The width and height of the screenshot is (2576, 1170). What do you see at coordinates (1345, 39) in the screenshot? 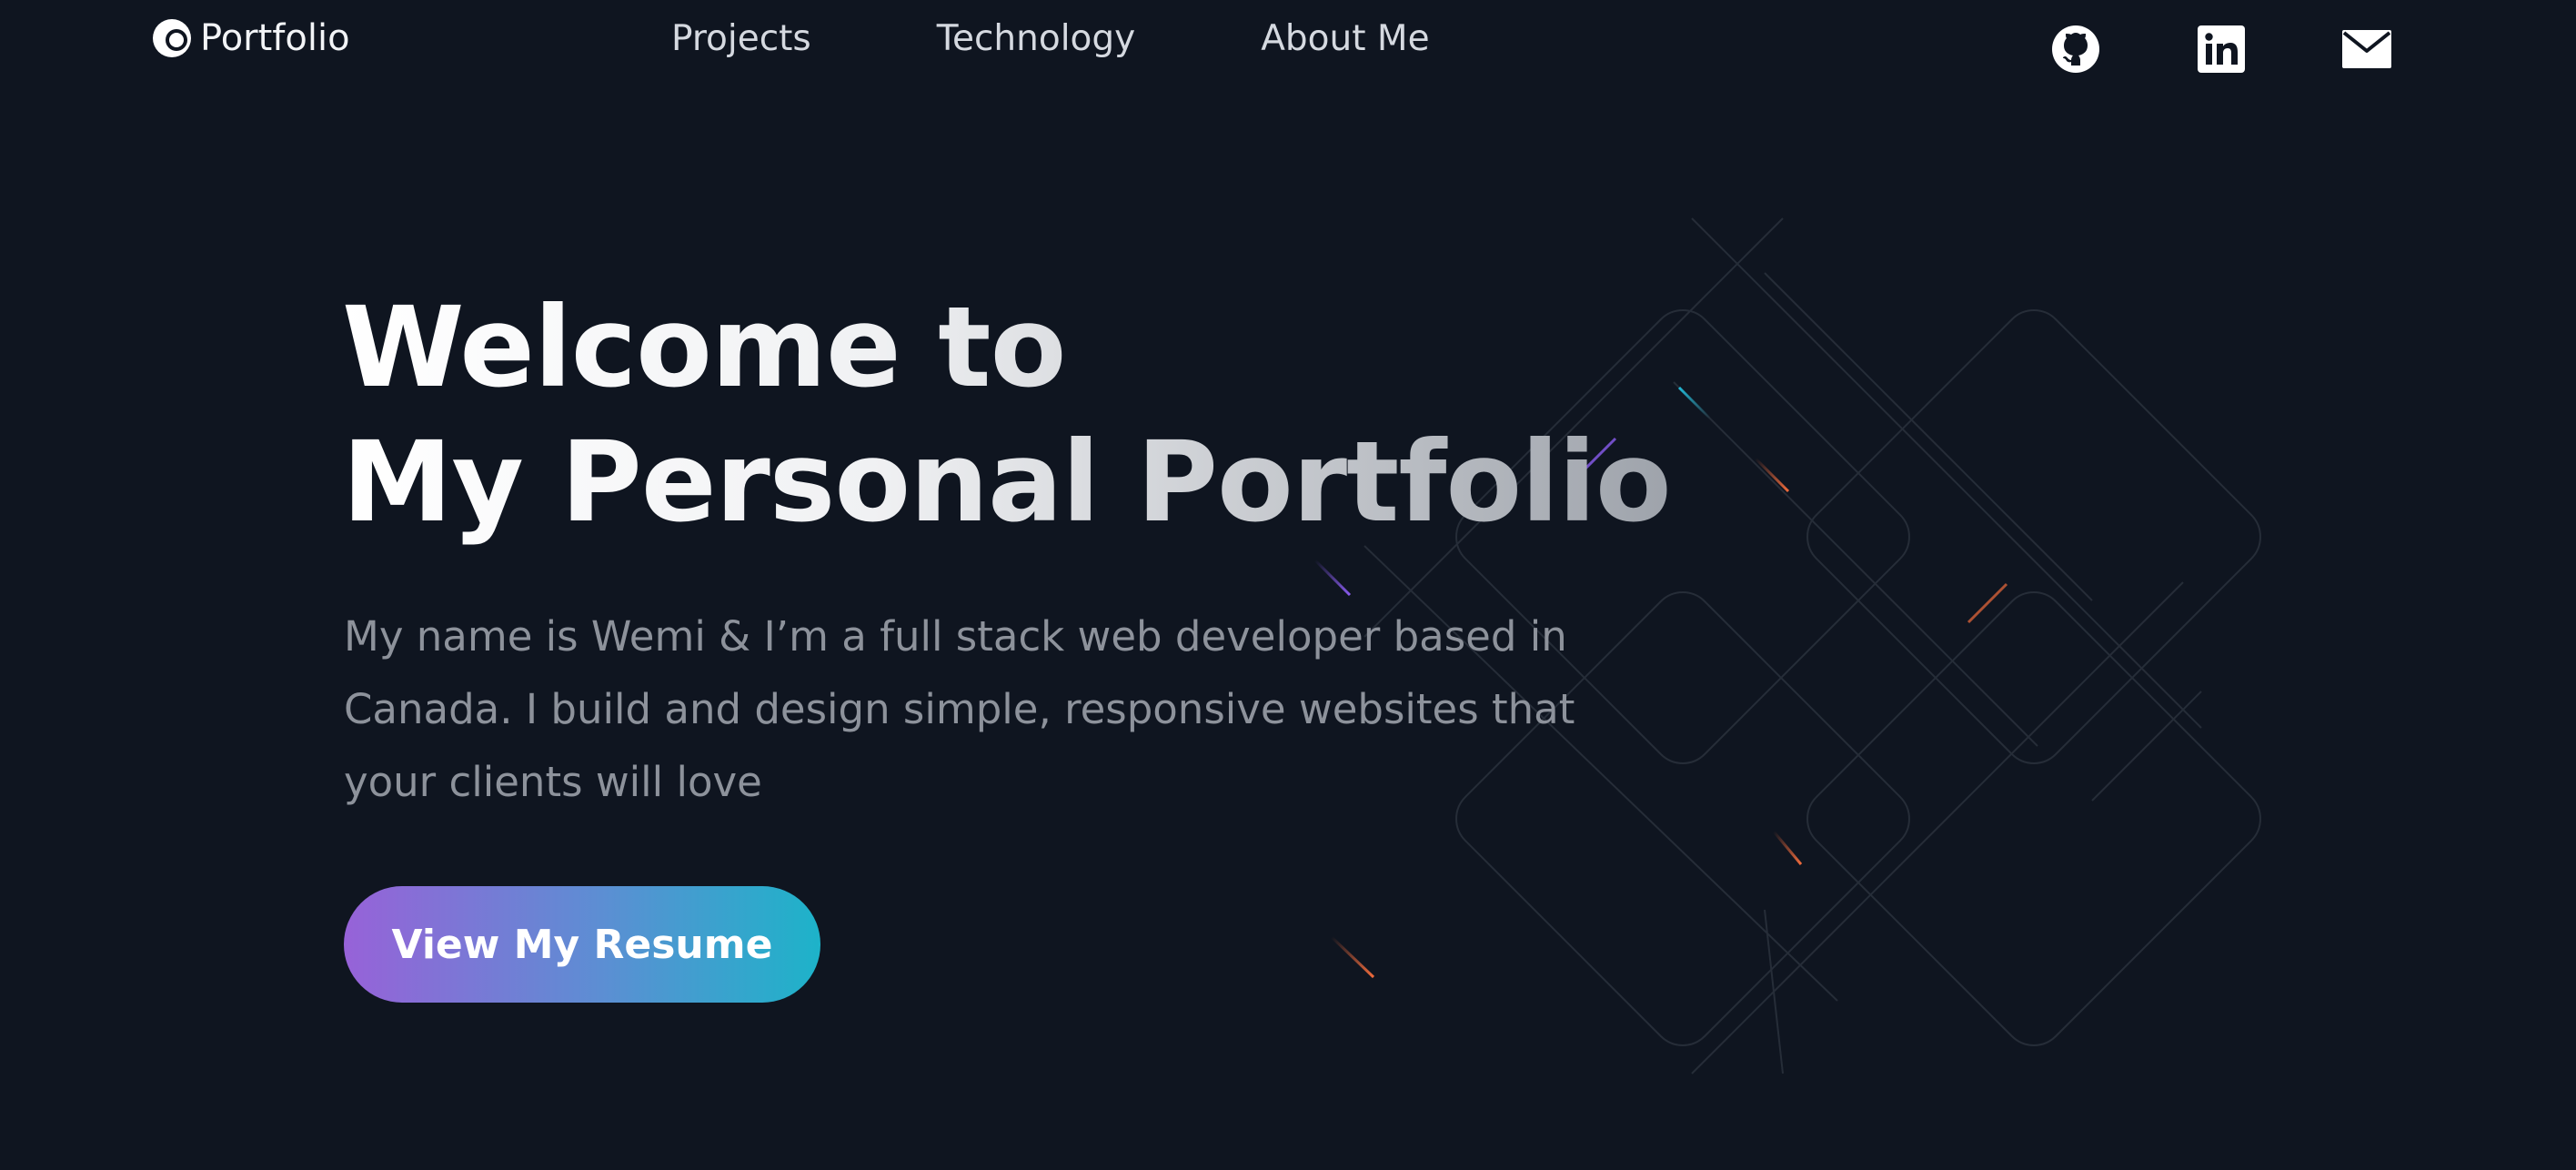
I see `nav-link-about-me: About Me` at bounding box center [1345, 39].